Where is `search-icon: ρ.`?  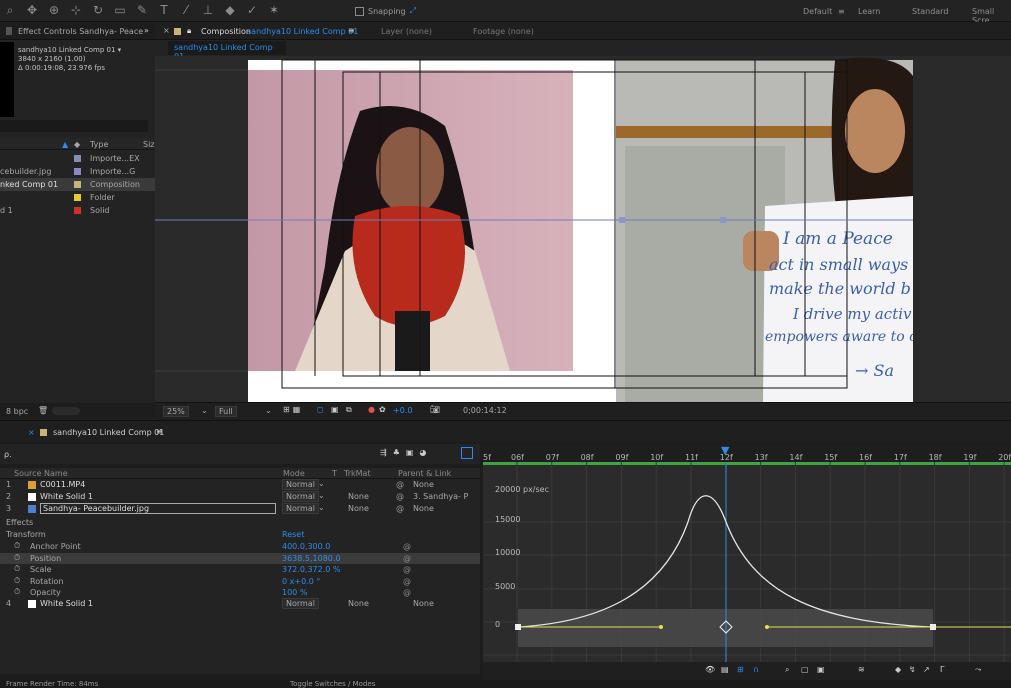
search-icon: ρ. is located at coordinates (8, 454).